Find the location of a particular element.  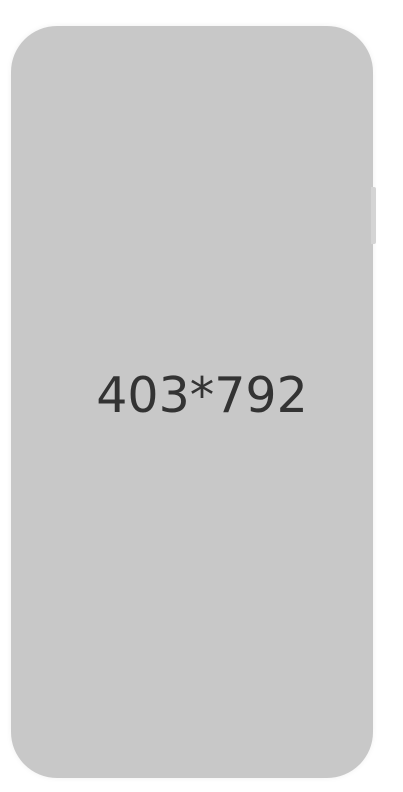

device-side-button is located at coordinates (373, 215).